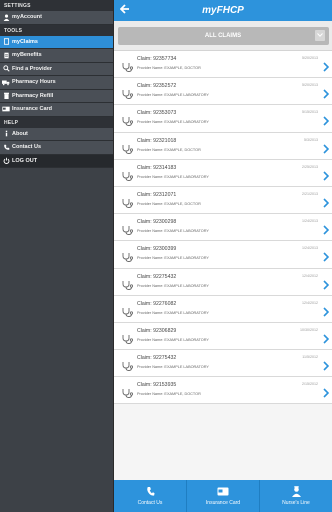 Image resolution: width=332 pixels, height=512 pixels. Describe the element at coordinates (310, 193) in the screenshot. I see `claim-date: 2/21/2013` at that location.